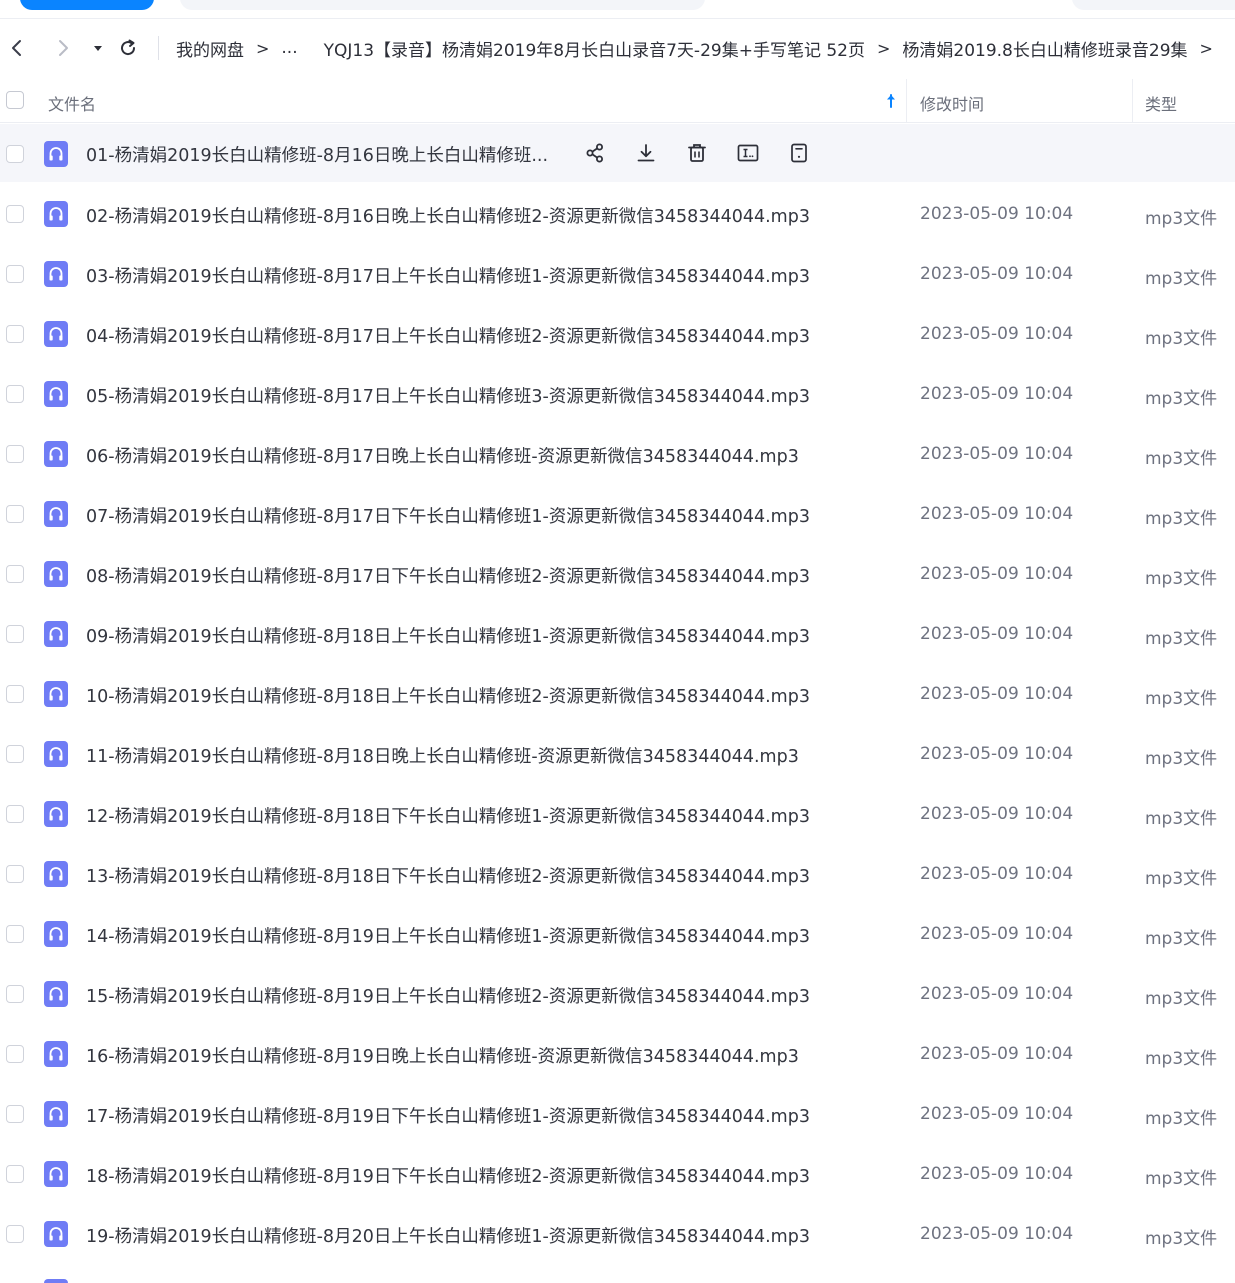 The image size is (1235, 1283). I want to click on select-all-checkbox, so click(15, 100).